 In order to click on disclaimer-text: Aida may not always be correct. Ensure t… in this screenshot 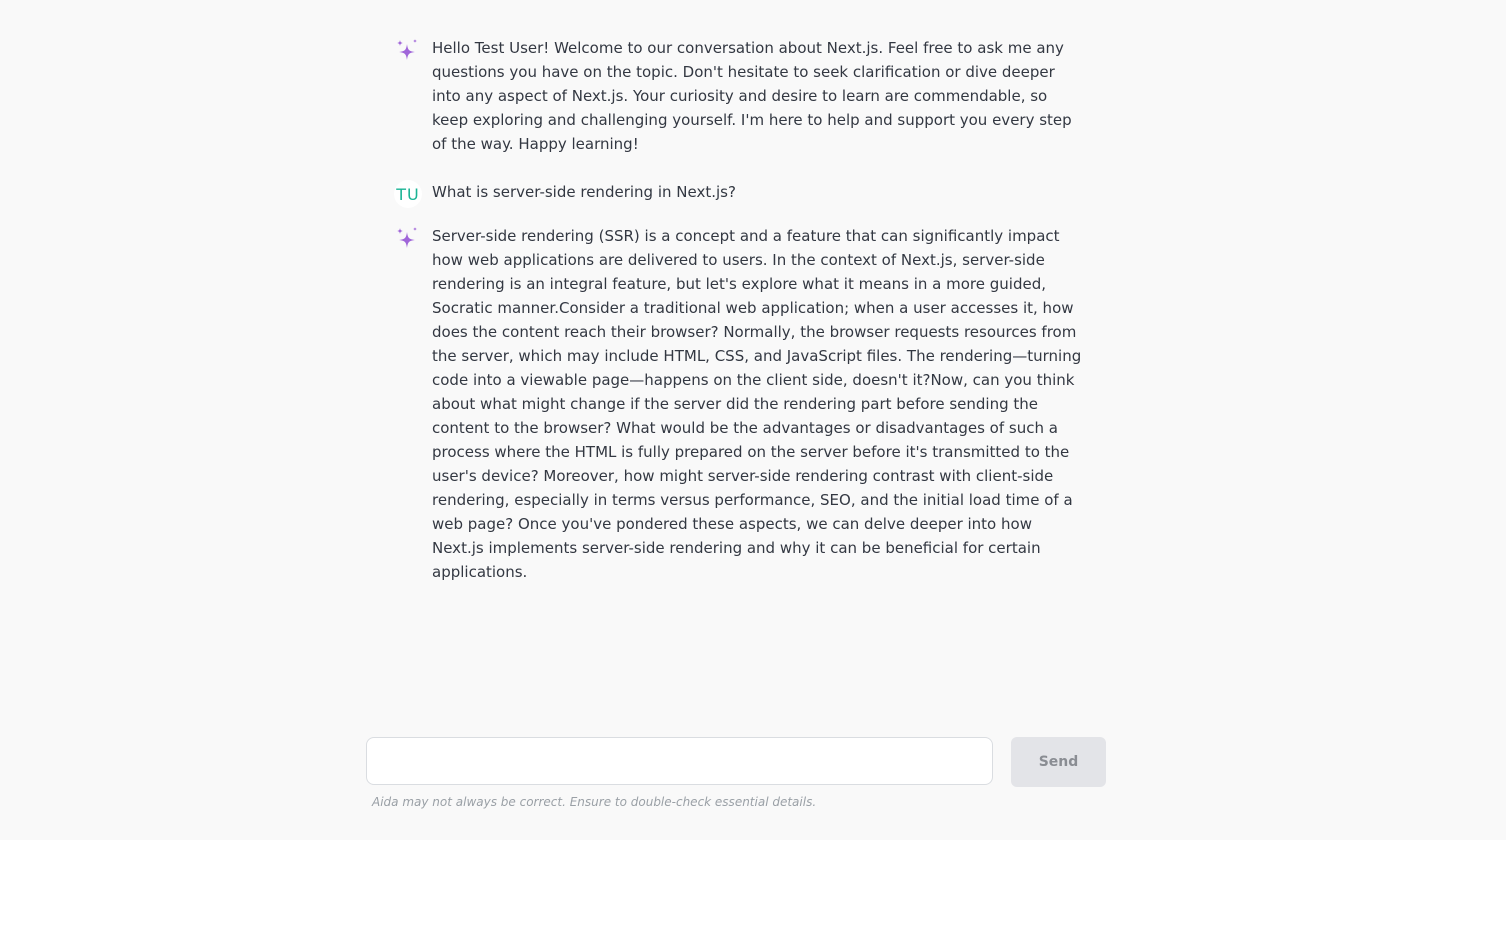, I will do `click(594, 802)`.